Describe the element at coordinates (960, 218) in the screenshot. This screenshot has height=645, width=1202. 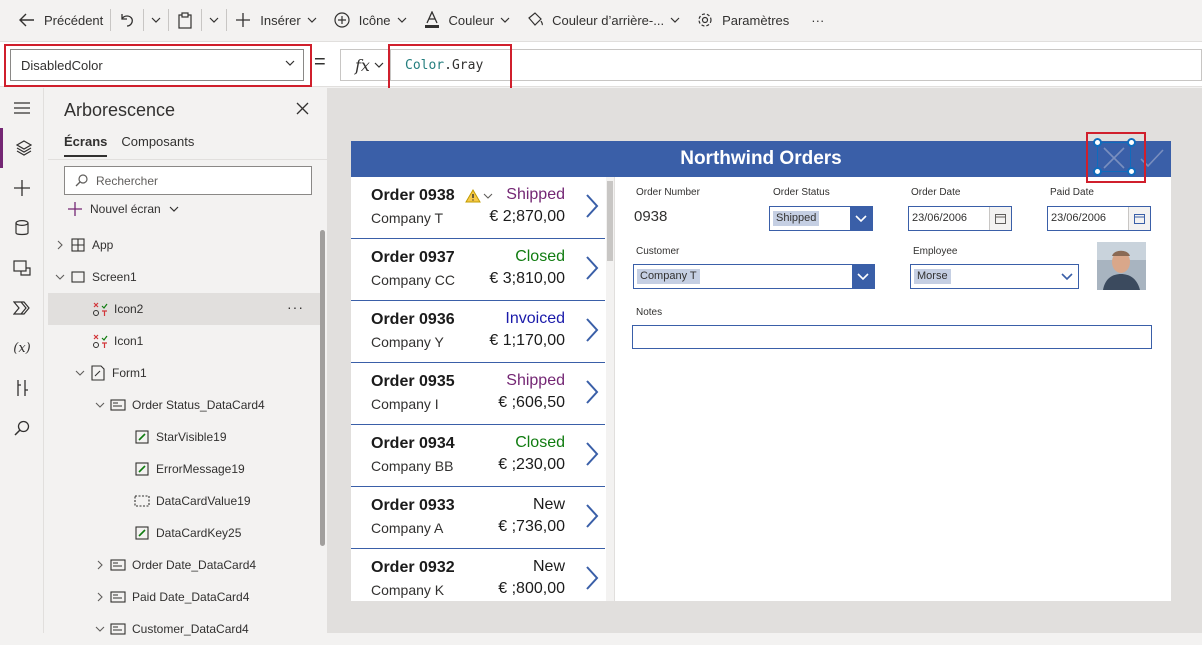
I see `order-date-picker: 23/06/2006` at that location.